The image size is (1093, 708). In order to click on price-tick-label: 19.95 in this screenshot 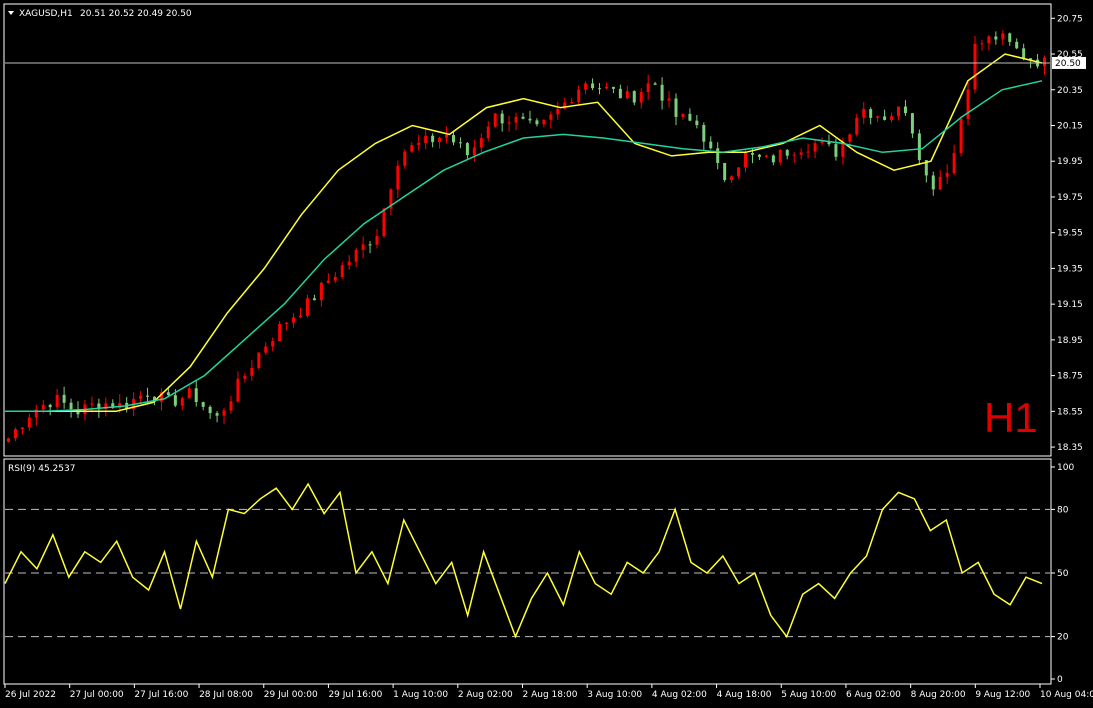, I will do `click(1070, 162)`.